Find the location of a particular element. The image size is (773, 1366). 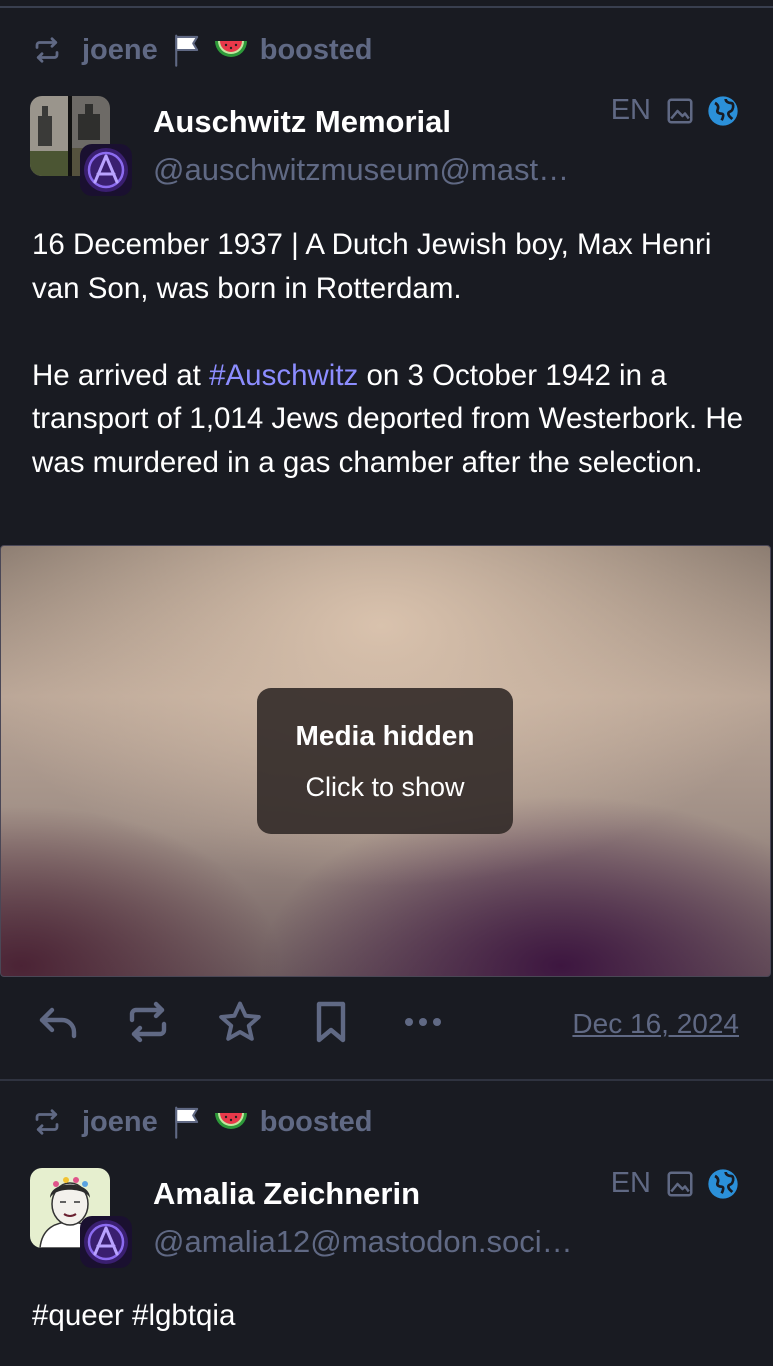

media-hidden-subtitle: Click to show is located at coordinates (385, 787).